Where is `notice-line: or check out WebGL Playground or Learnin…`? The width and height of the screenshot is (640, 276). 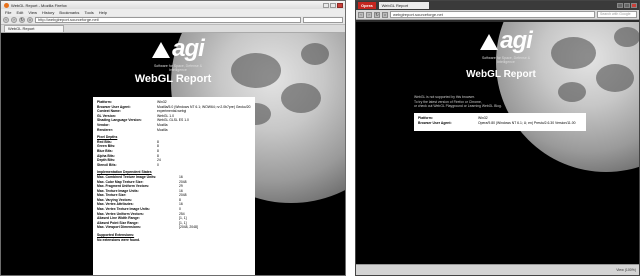
notice-line: or check out WebGL Playground or Learnin… is located at coordinates (458, 106).